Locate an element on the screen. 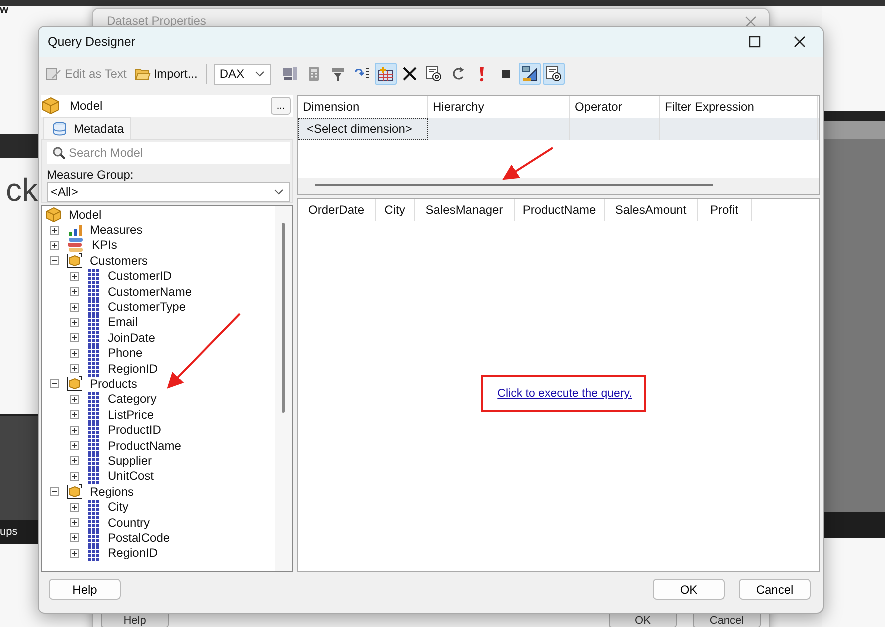 Image resolution: width=885 pixels, height=627 pixels. help-button: Help is located at coordinates (85, 589).